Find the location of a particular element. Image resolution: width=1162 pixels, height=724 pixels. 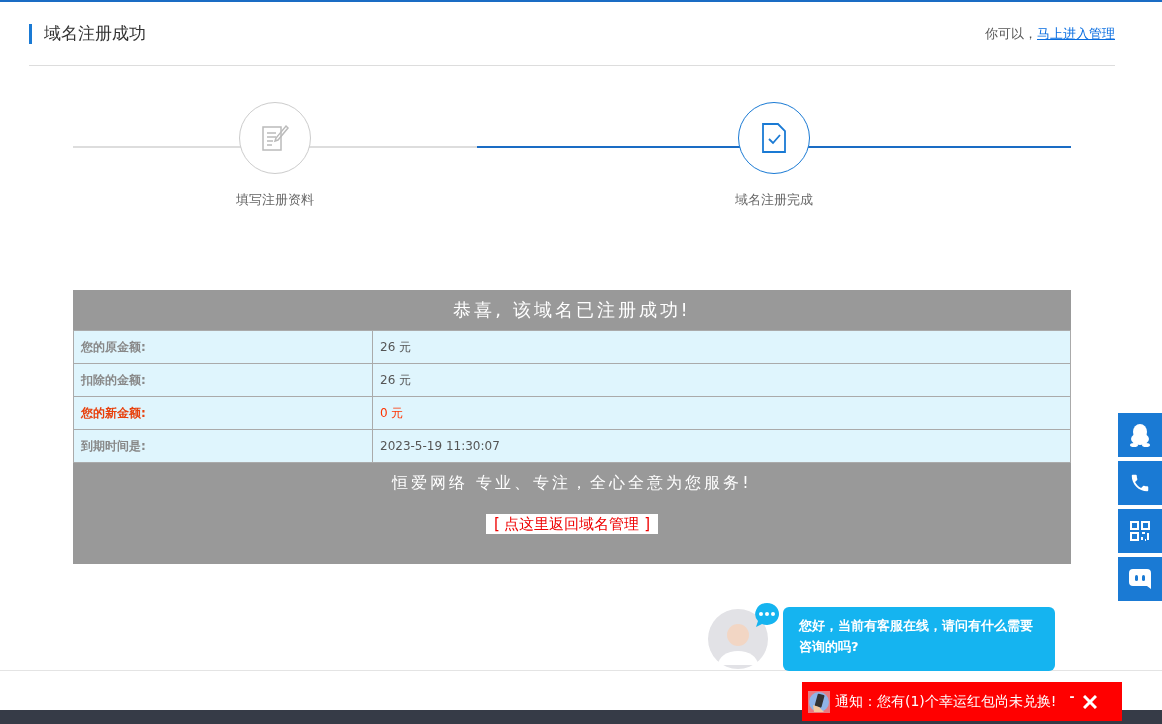

phone-icon is located at coordinates (1140, 483).